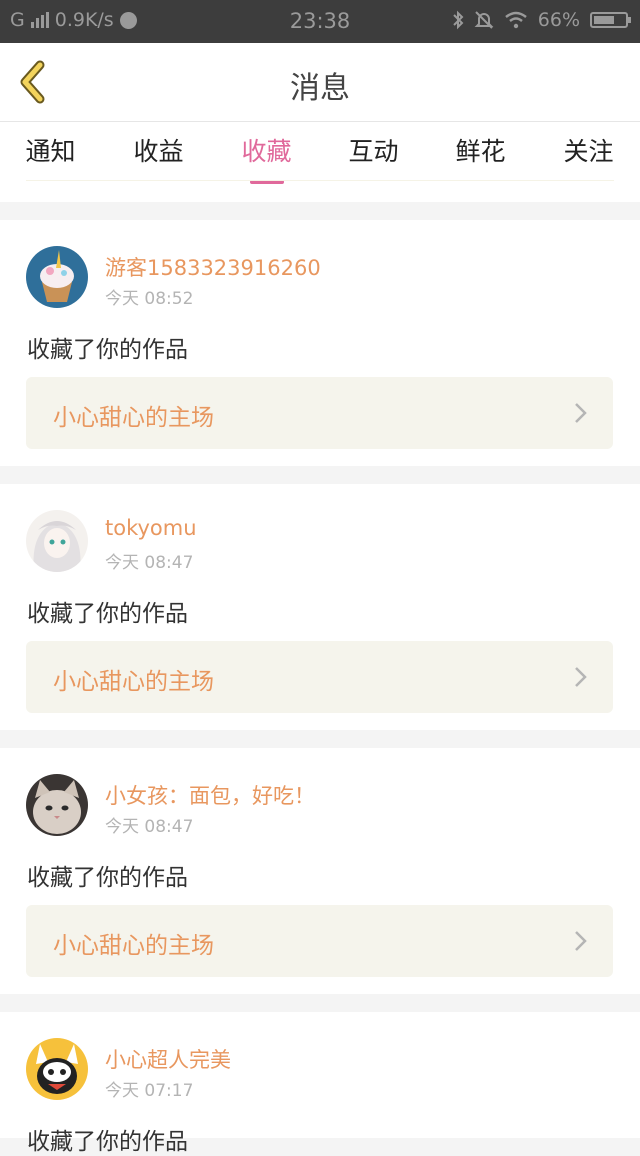  Describe the element at coordinates (515, 20) in the screenshot. I see `wifi-icon` at that location.